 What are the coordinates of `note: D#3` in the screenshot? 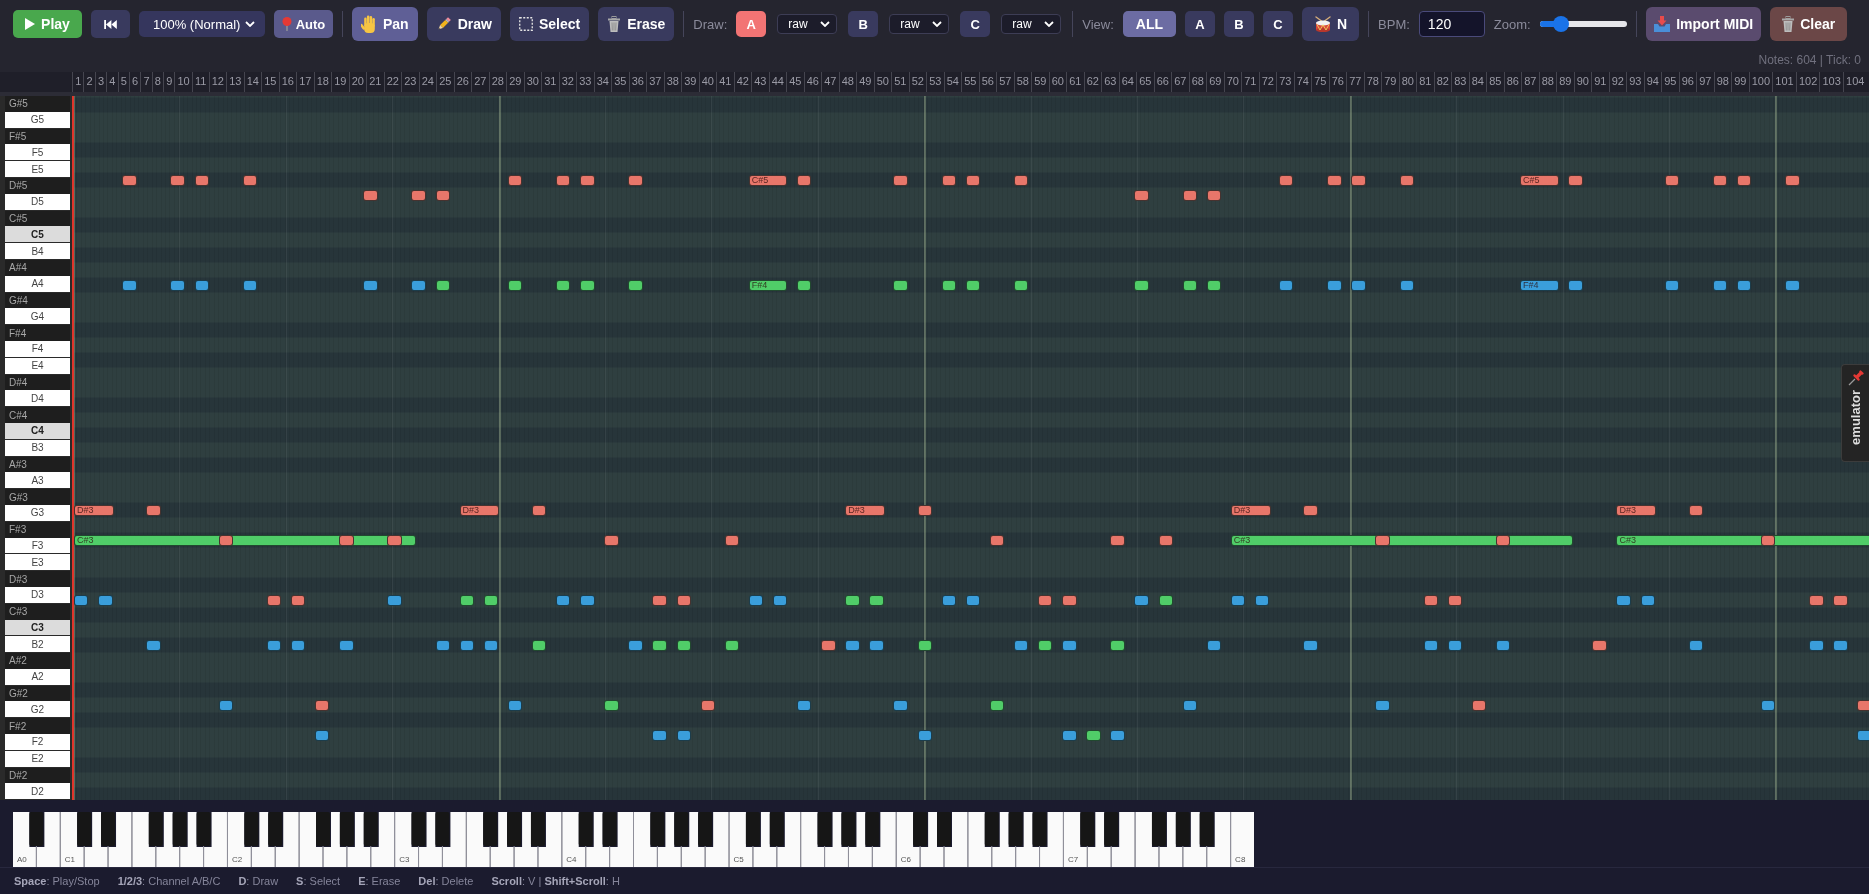 It's located at (1636, 510).